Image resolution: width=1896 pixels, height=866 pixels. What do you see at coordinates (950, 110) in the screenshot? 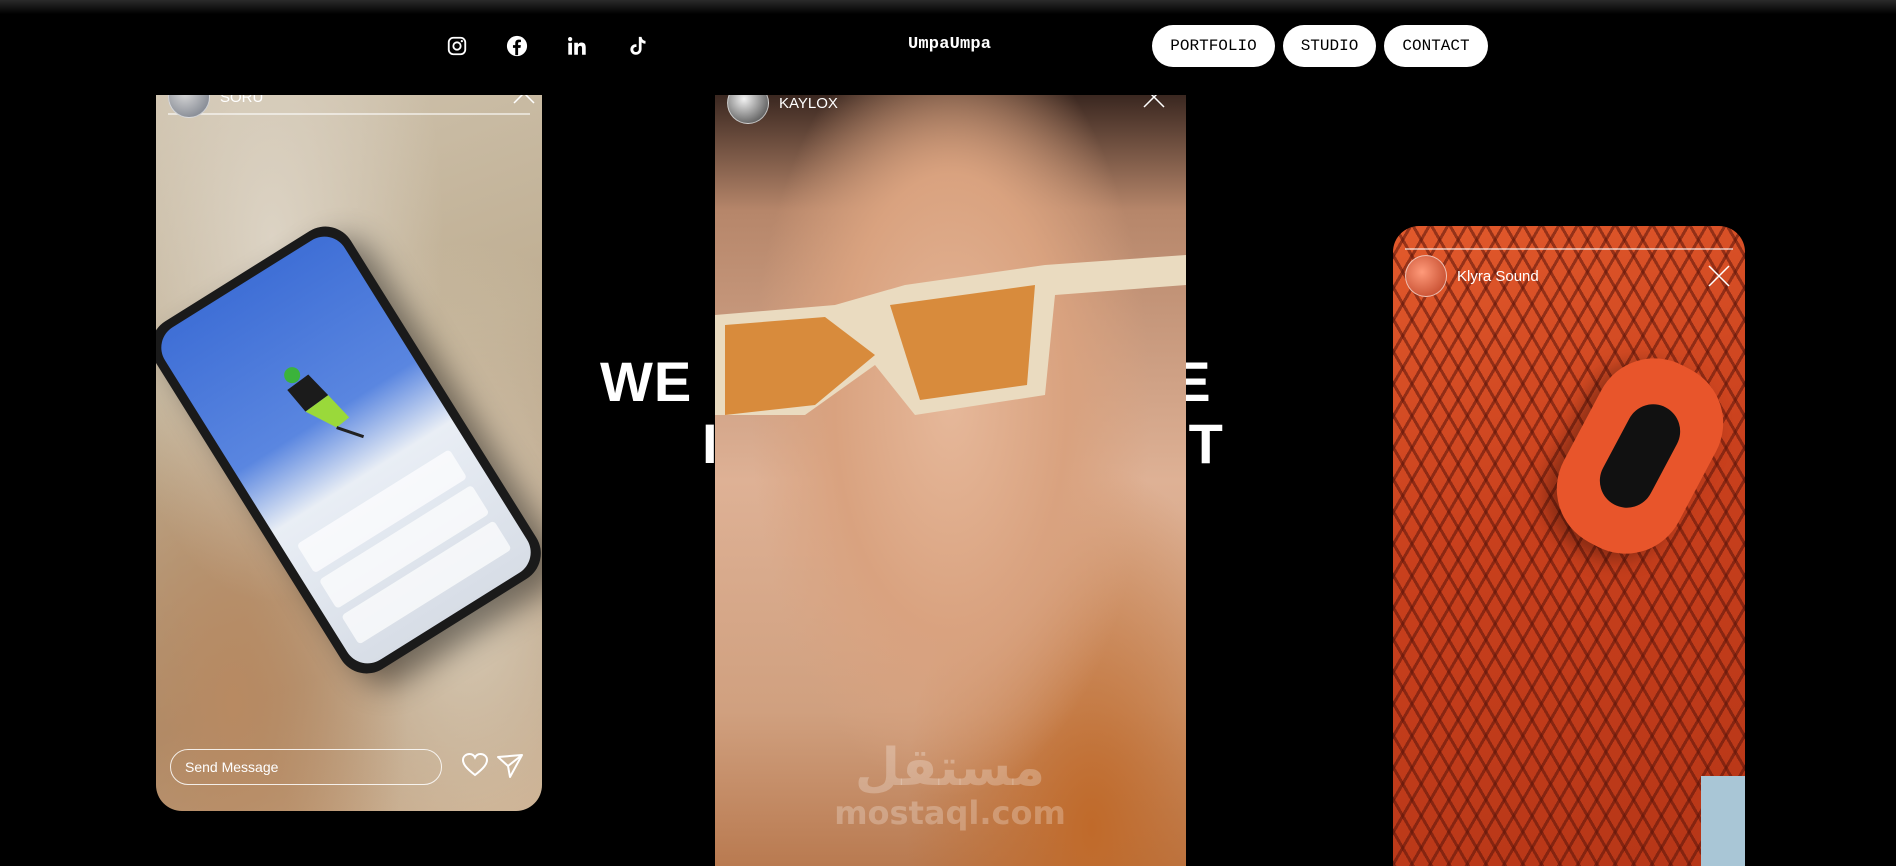
I see `story-header: KAYLOX` at bounding box center [950, 110].